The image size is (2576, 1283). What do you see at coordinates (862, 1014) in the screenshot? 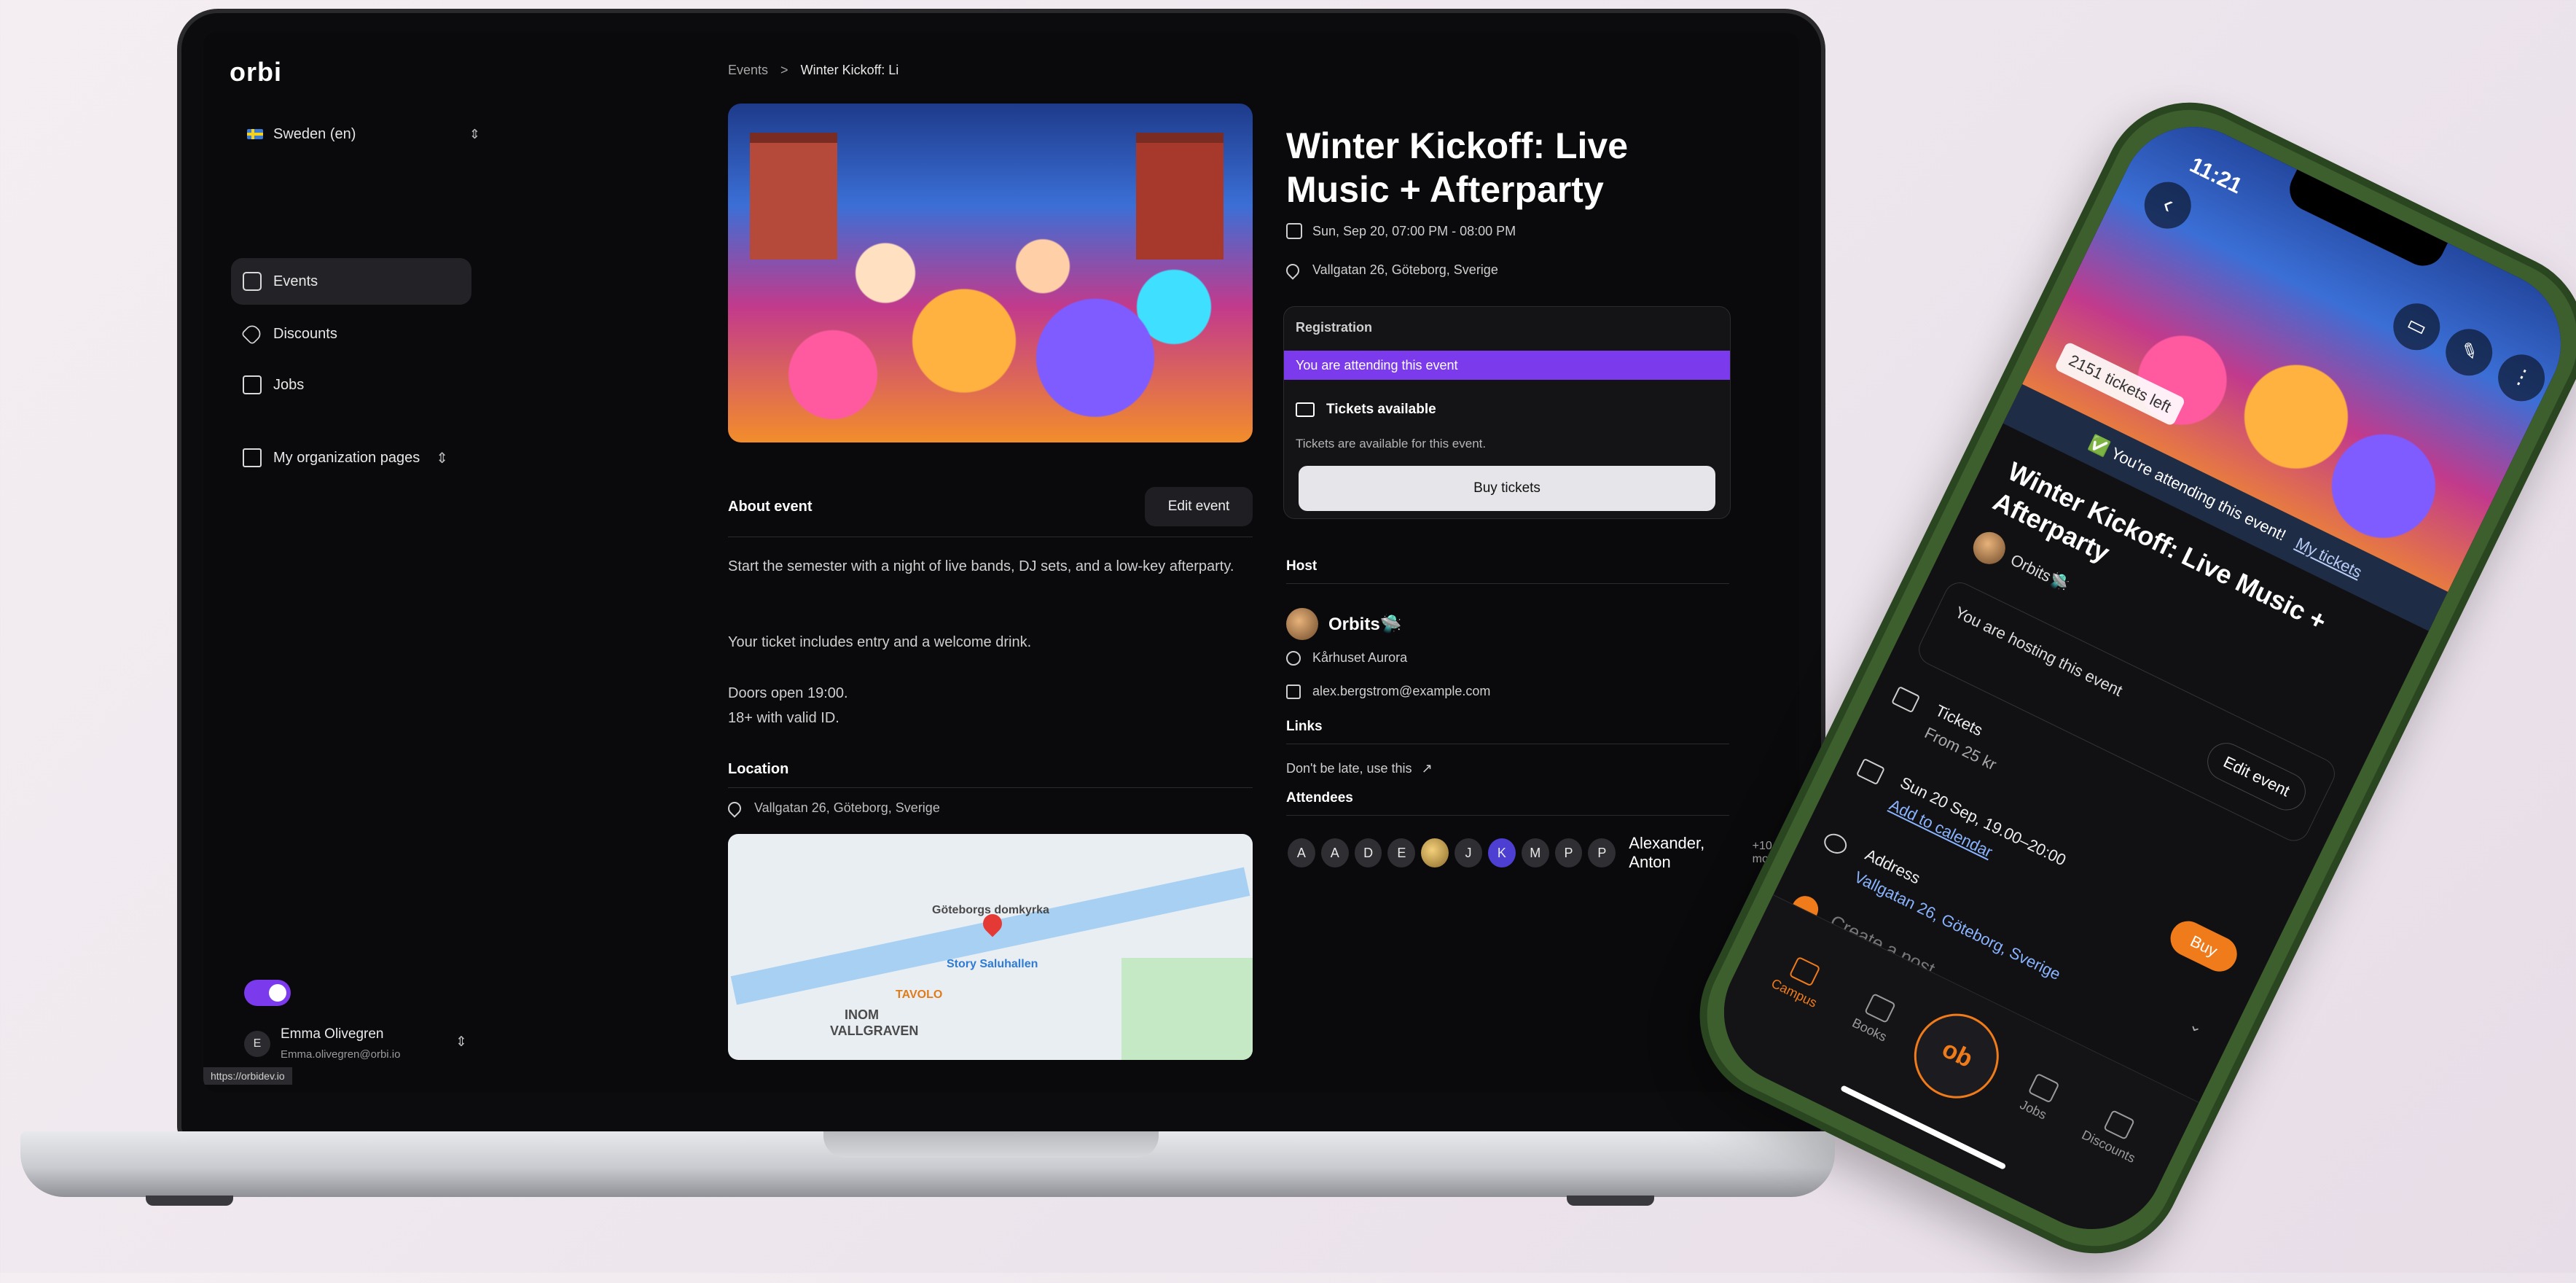
I see `map-label: INOM` at bounding box center [862, 1014].